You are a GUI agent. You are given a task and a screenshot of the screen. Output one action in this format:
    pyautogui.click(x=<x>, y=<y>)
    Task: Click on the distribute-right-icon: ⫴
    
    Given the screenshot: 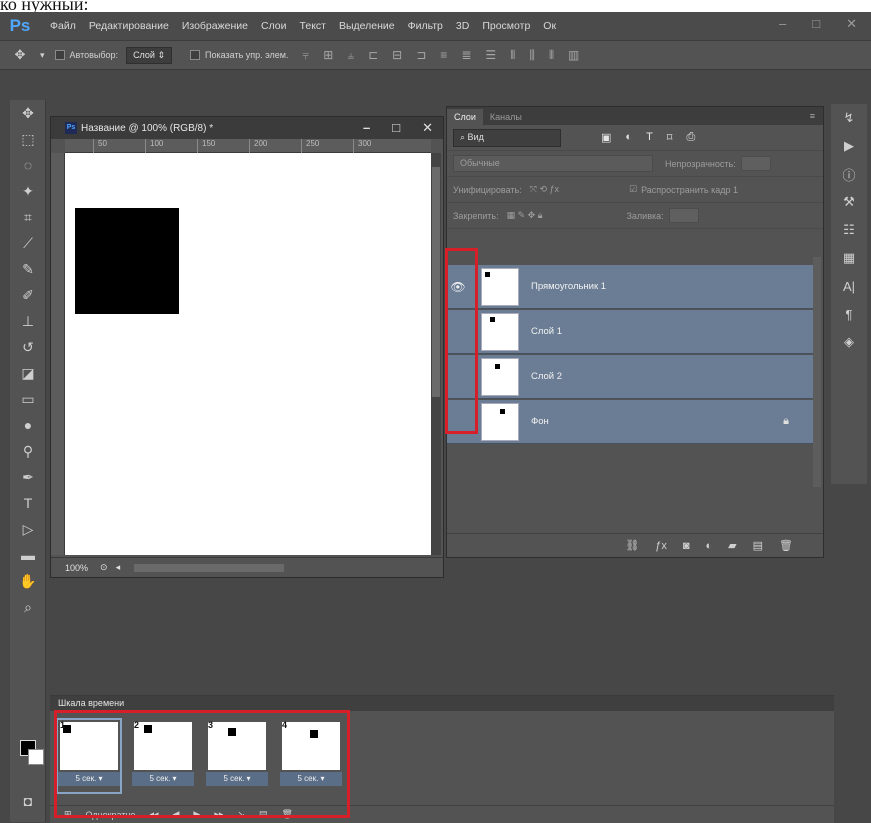 What is the action you would take?
    pyautogui.click(x=551, y=55)
    